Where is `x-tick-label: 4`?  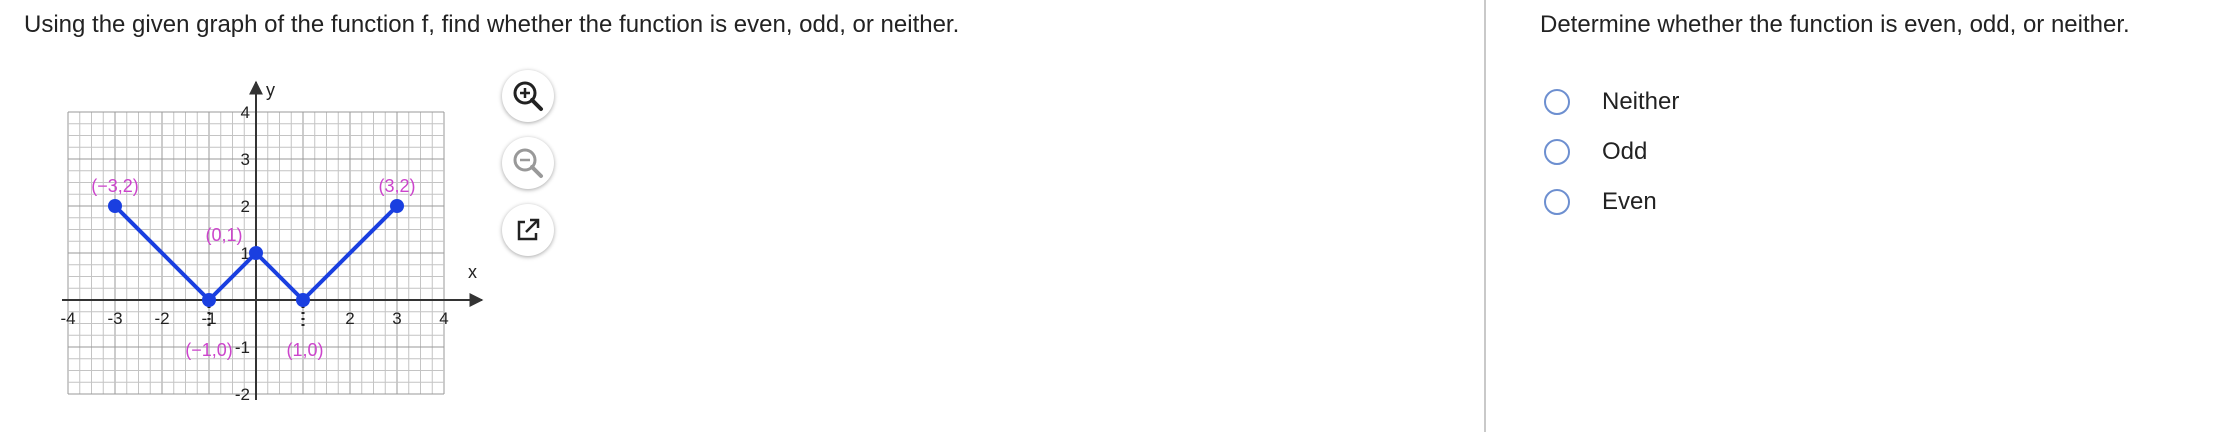 x-tick-label: 4 is located at coordinates (443, 318).